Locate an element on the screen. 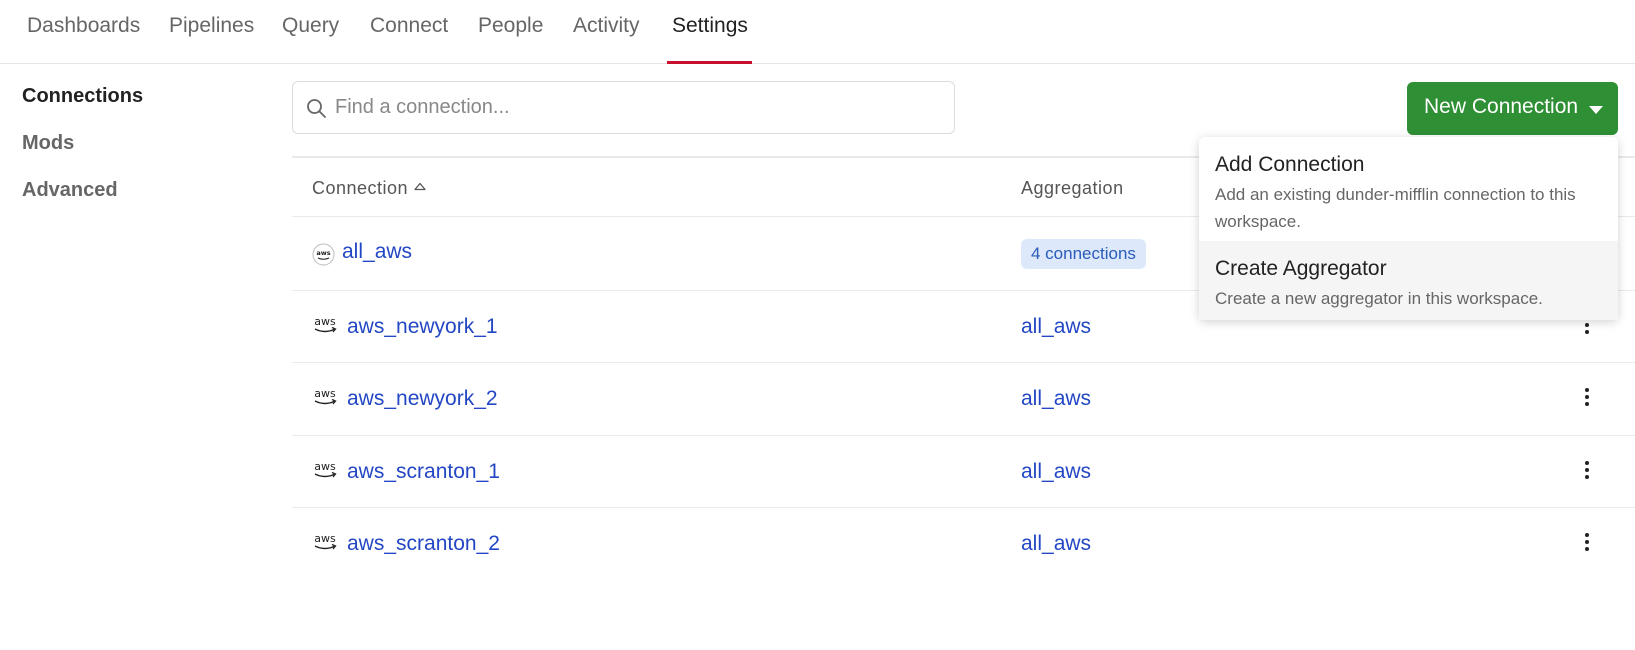 This screenshot has height=650, width=1635. search-box is located at coordinates (623, 107).